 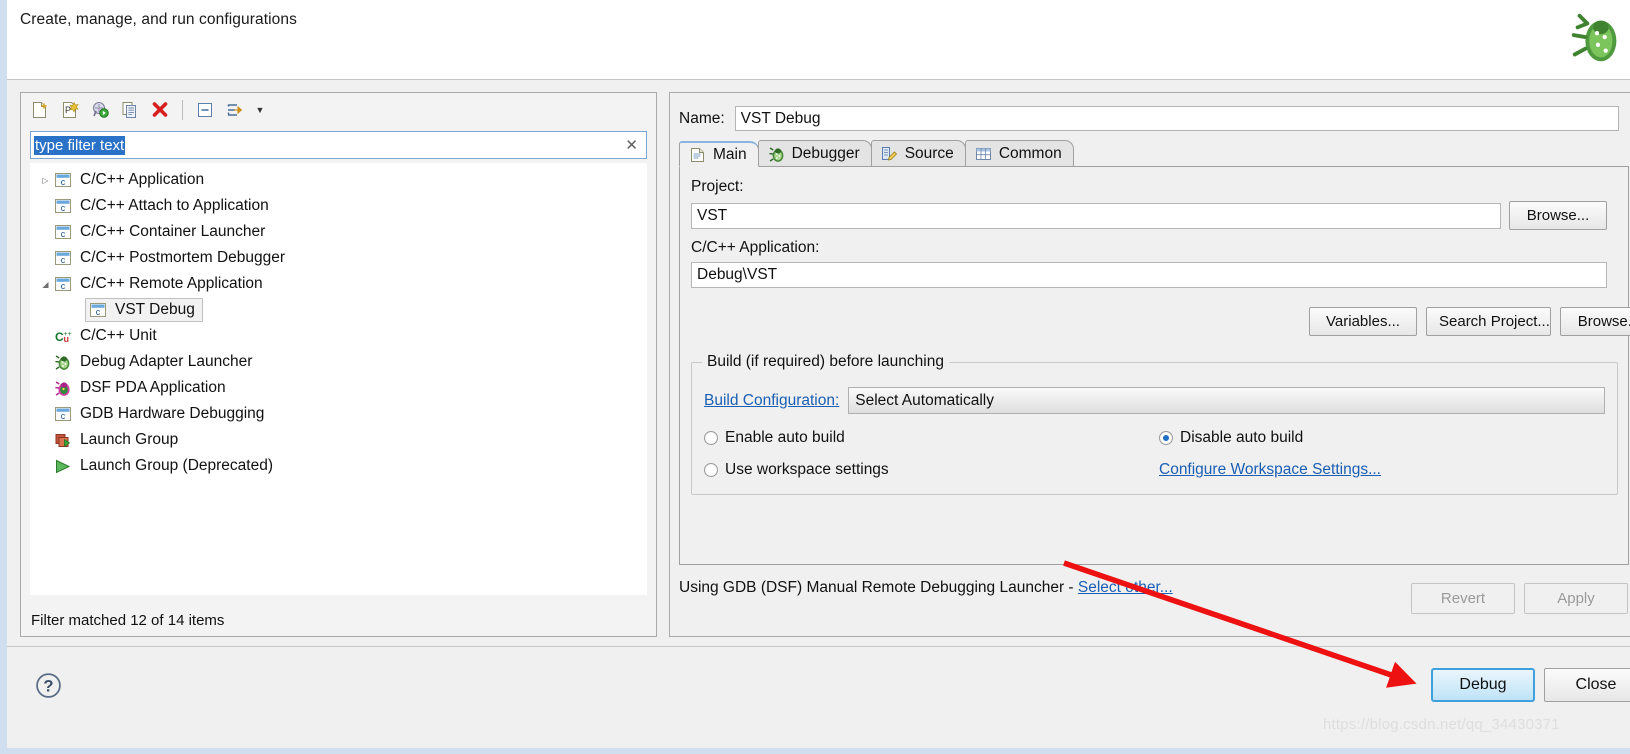 I want to click on tab-label: Debugger, so click(x=825, y=153).